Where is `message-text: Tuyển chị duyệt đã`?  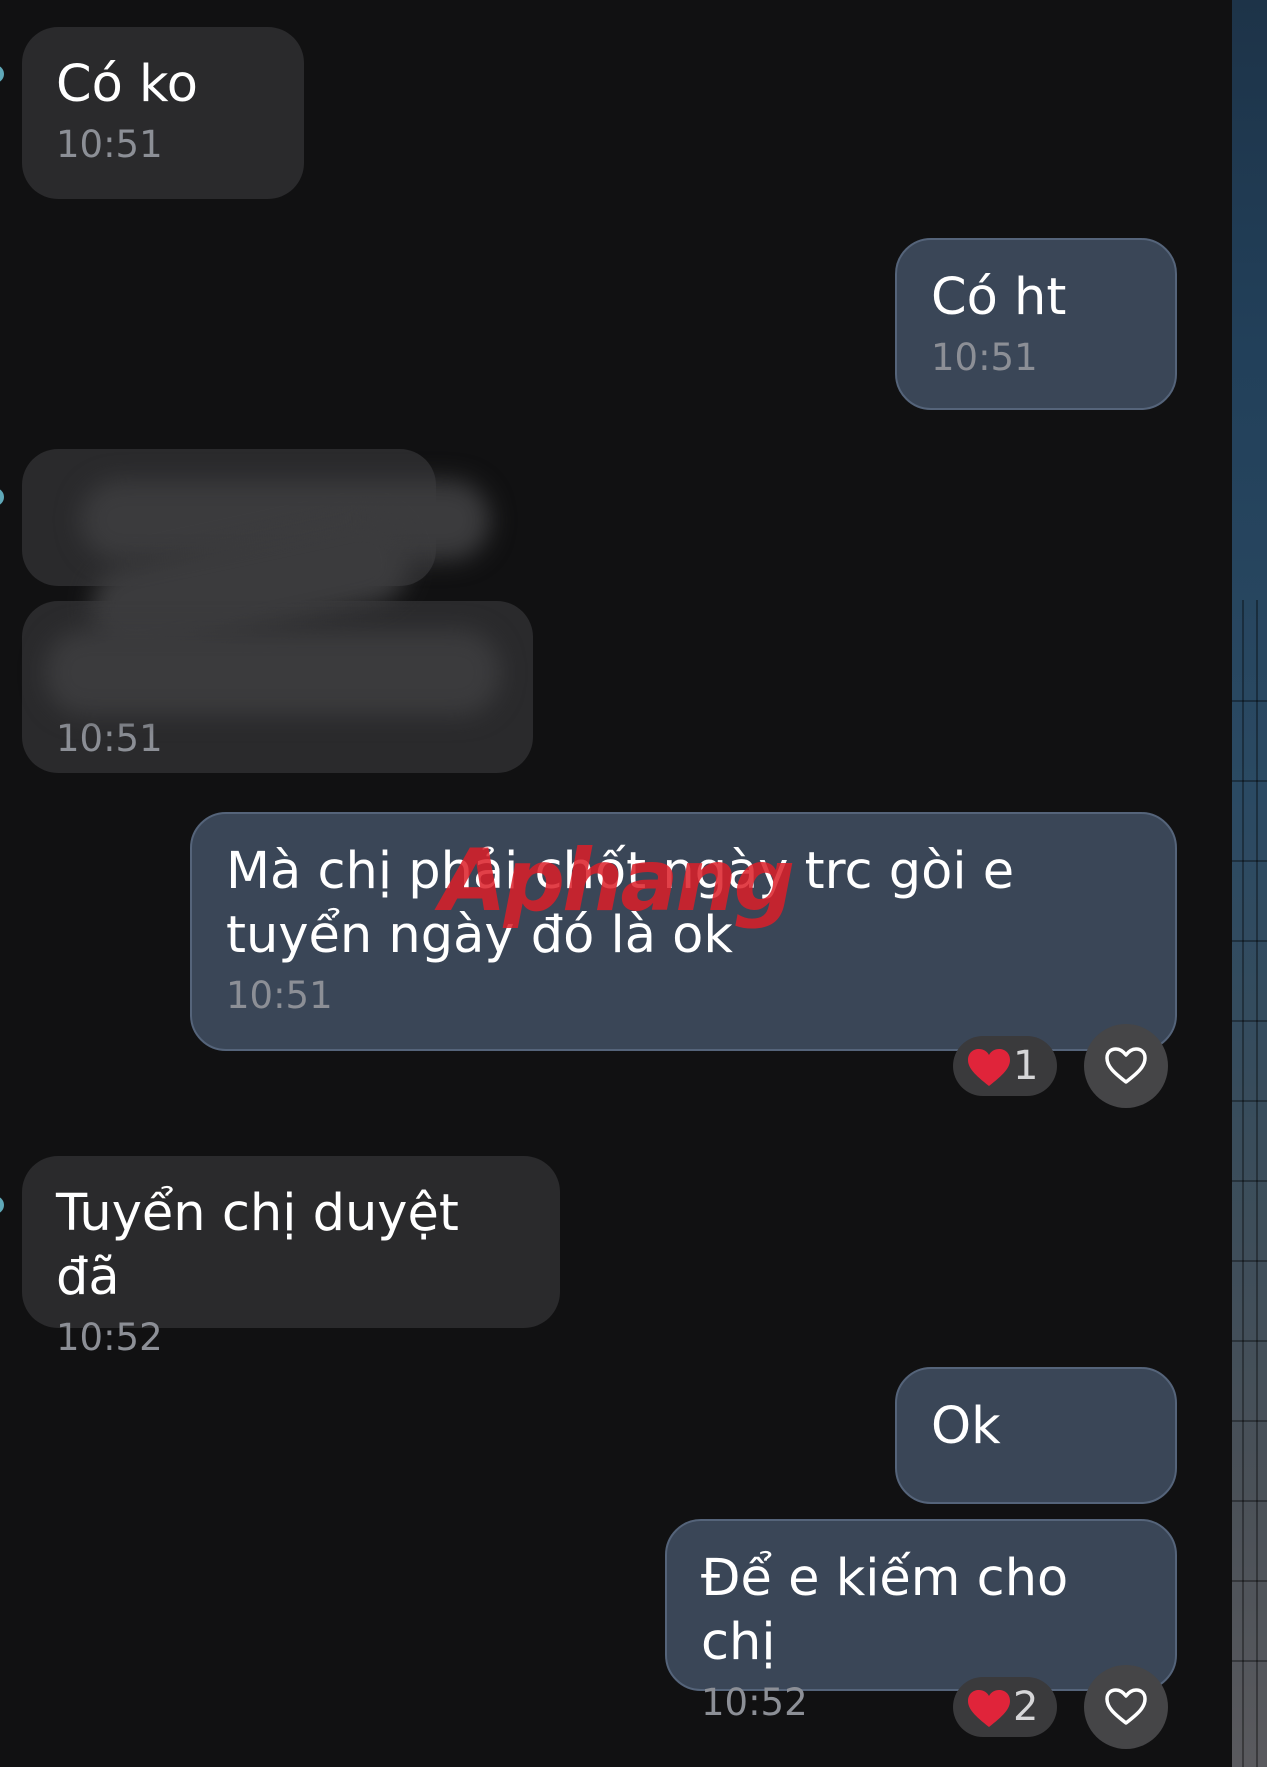
message-text: Tuyển chị duyệt đã is located at coordinates (257, 1245).